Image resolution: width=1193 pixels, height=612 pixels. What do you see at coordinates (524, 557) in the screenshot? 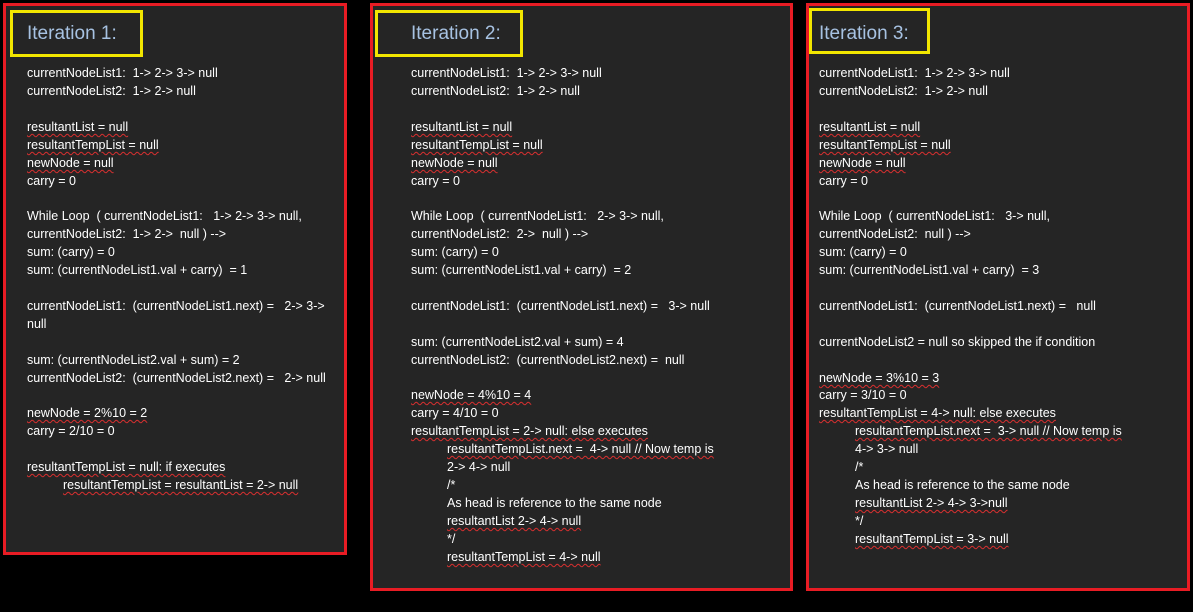
I see `line: resultantTempList = 4-> null` at bounding box center [524, 557].